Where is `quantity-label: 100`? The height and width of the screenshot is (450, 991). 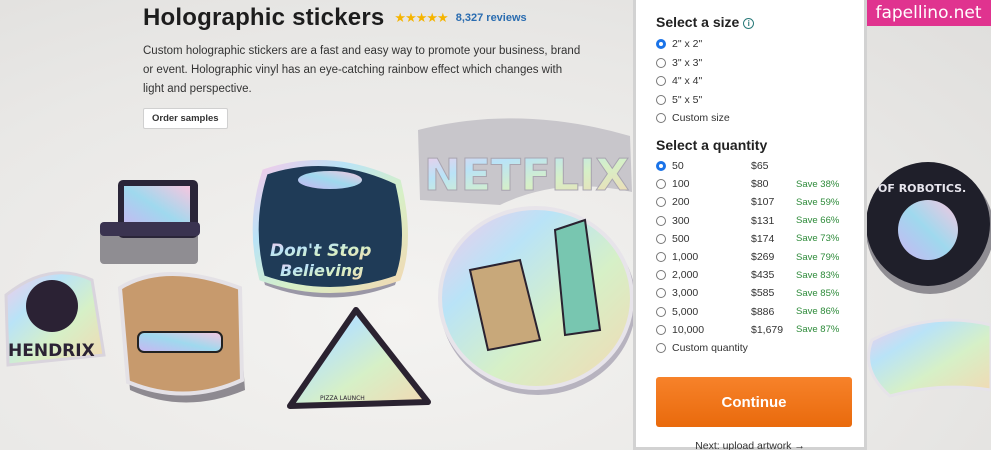 quantity-label: 100 is located at coordinates (681, 184).